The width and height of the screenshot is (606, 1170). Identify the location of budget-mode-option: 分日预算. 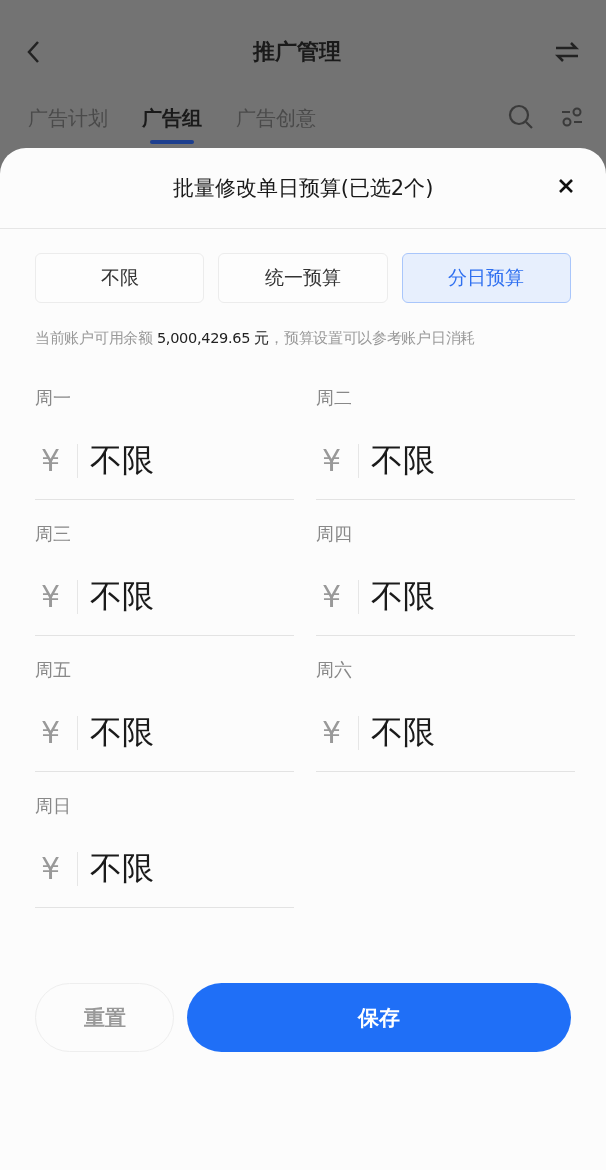
(486, 278).